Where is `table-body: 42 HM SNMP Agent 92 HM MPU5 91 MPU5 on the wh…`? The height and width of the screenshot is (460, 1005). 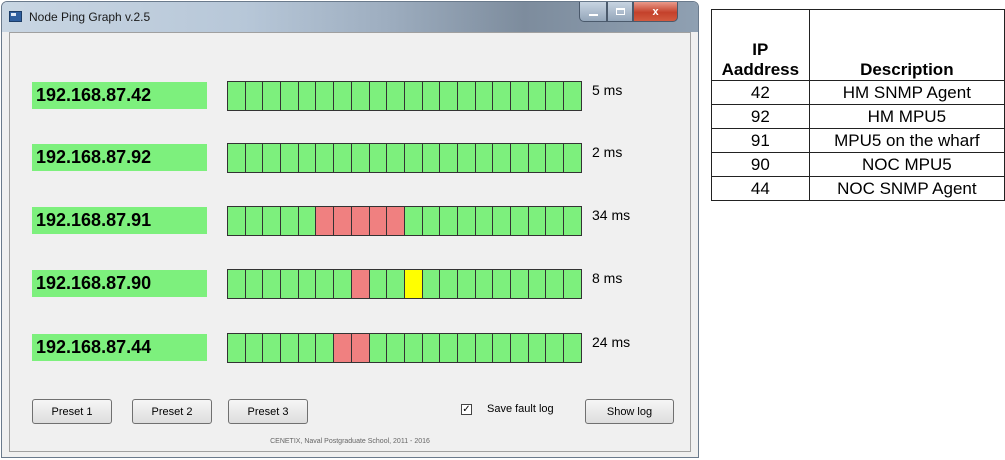
table-body: 42 HM SNMP Agent 92 HM MPU5 91 MPU5 on the wh… is located at coordinates (858, 140).